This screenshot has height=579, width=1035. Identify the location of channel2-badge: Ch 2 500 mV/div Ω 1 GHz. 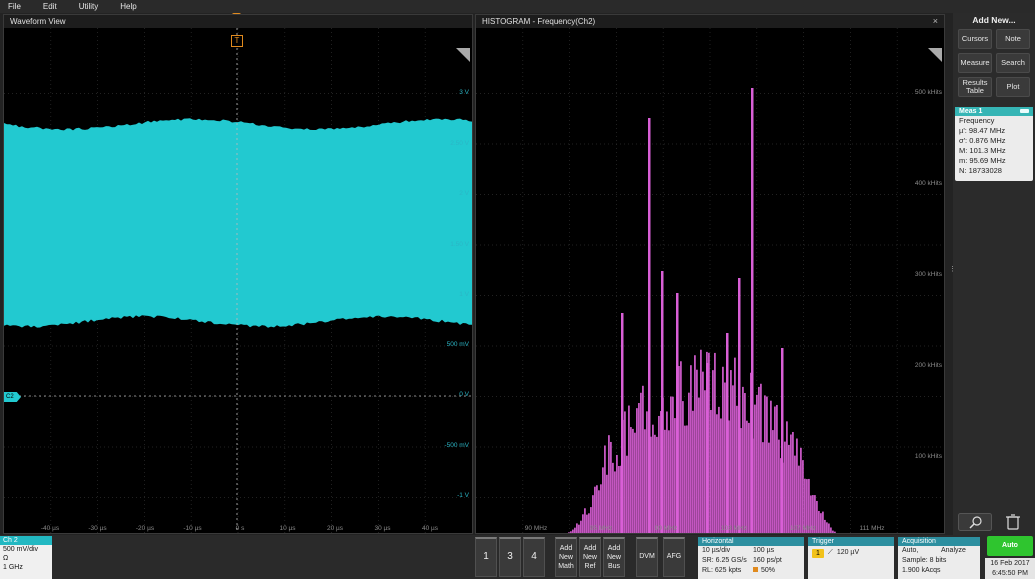
(26, 557).